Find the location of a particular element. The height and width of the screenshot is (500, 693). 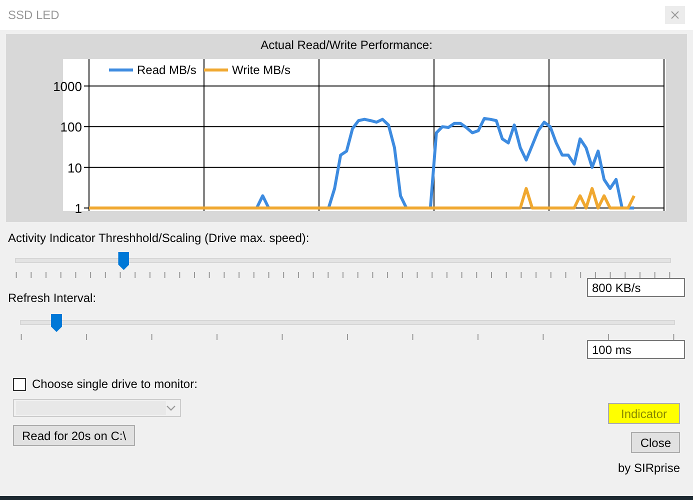

credit-text: by SIRprise is located at coordinates (649, 468).